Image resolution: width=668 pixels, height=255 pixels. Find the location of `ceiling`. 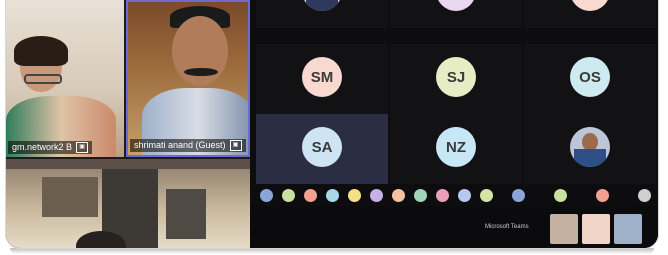

ceiling is located at coordinates (128, 164).